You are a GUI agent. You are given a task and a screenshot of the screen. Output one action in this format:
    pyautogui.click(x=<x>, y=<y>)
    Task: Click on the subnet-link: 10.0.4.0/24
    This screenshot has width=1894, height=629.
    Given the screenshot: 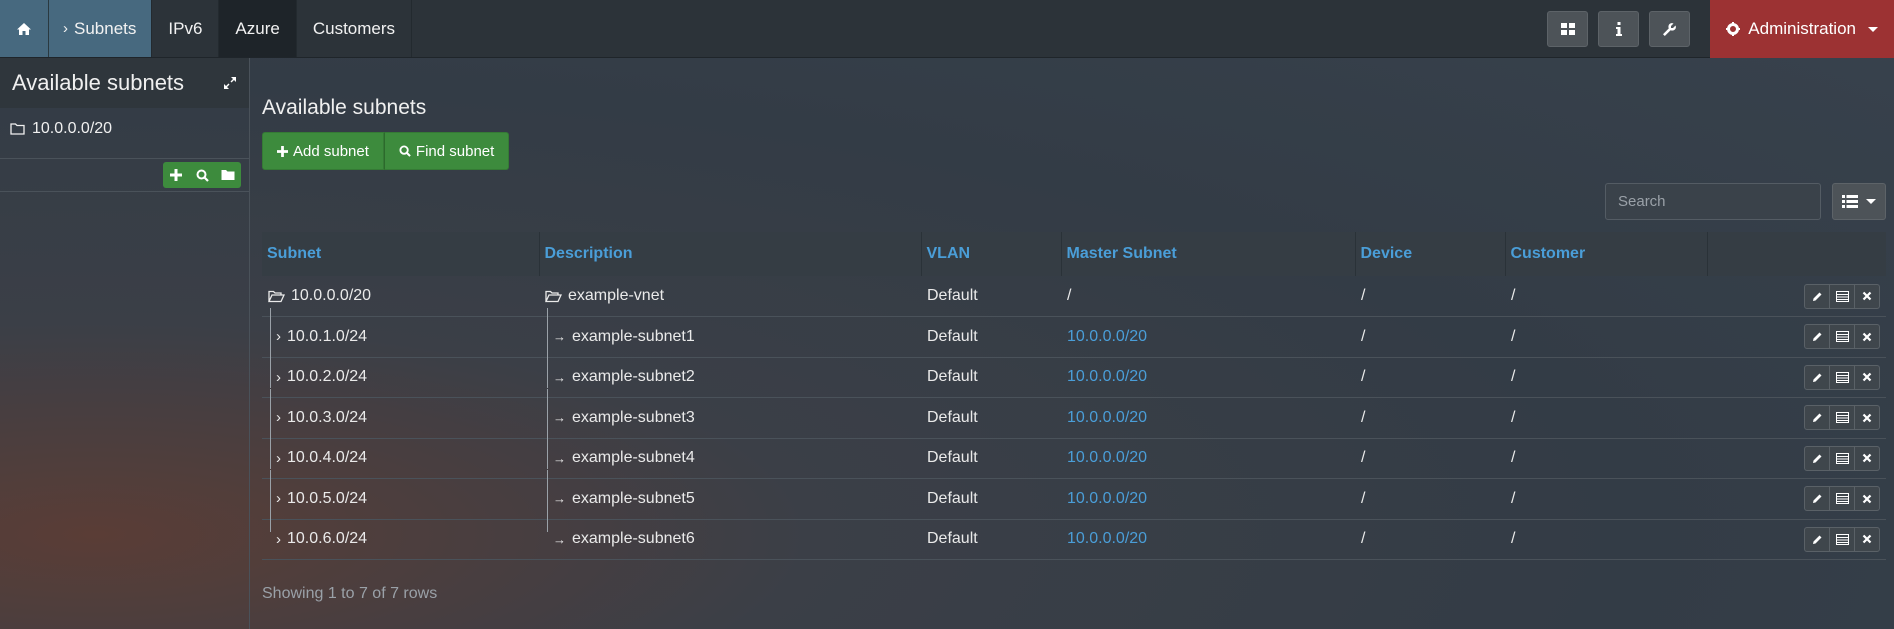 What is the action you would take?
    pyautogui.click(x=327, y=458)
    